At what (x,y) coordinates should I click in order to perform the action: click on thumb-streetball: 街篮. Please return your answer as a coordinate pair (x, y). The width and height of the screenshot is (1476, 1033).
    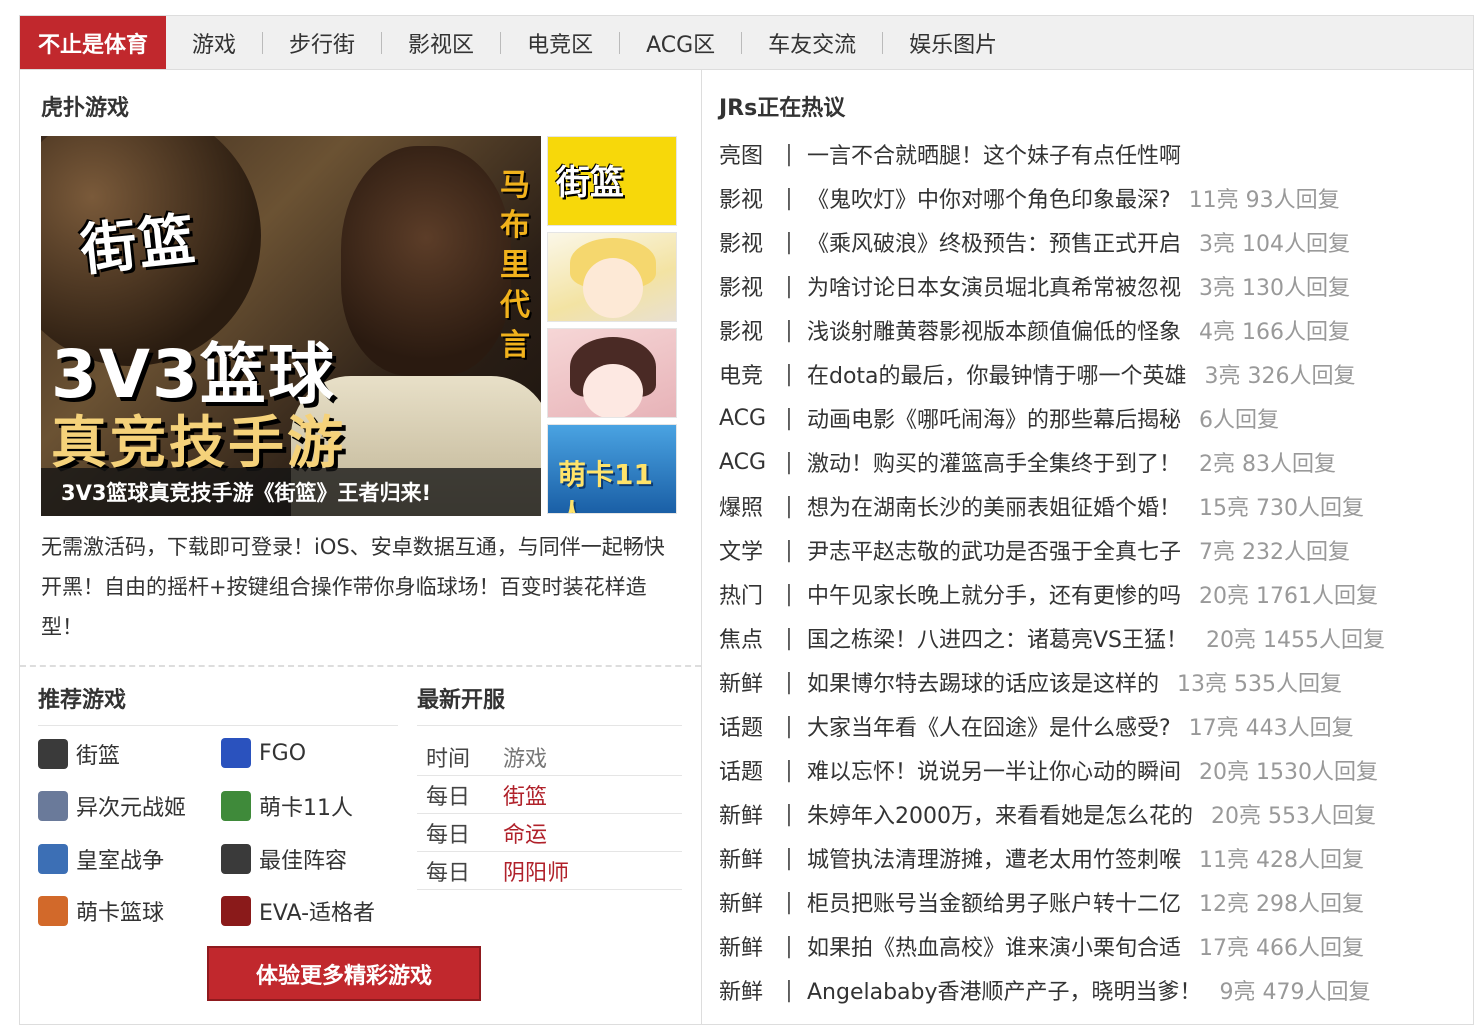
    Looking at the image, I should click on (612, 181).